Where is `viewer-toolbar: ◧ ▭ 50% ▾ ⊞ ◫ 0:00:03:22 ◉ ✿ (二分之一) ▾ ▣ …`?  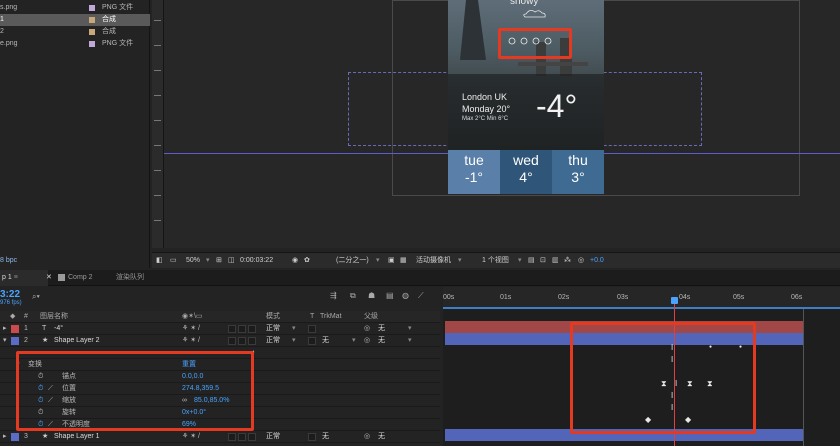
viewer-toolbar: ◧ ▭ 50% ▾ ⊞ ◫ 0:00:03:22 ◉ ✿ (二分之一) ▾ ▣ … is located at coordinates (496, 260).